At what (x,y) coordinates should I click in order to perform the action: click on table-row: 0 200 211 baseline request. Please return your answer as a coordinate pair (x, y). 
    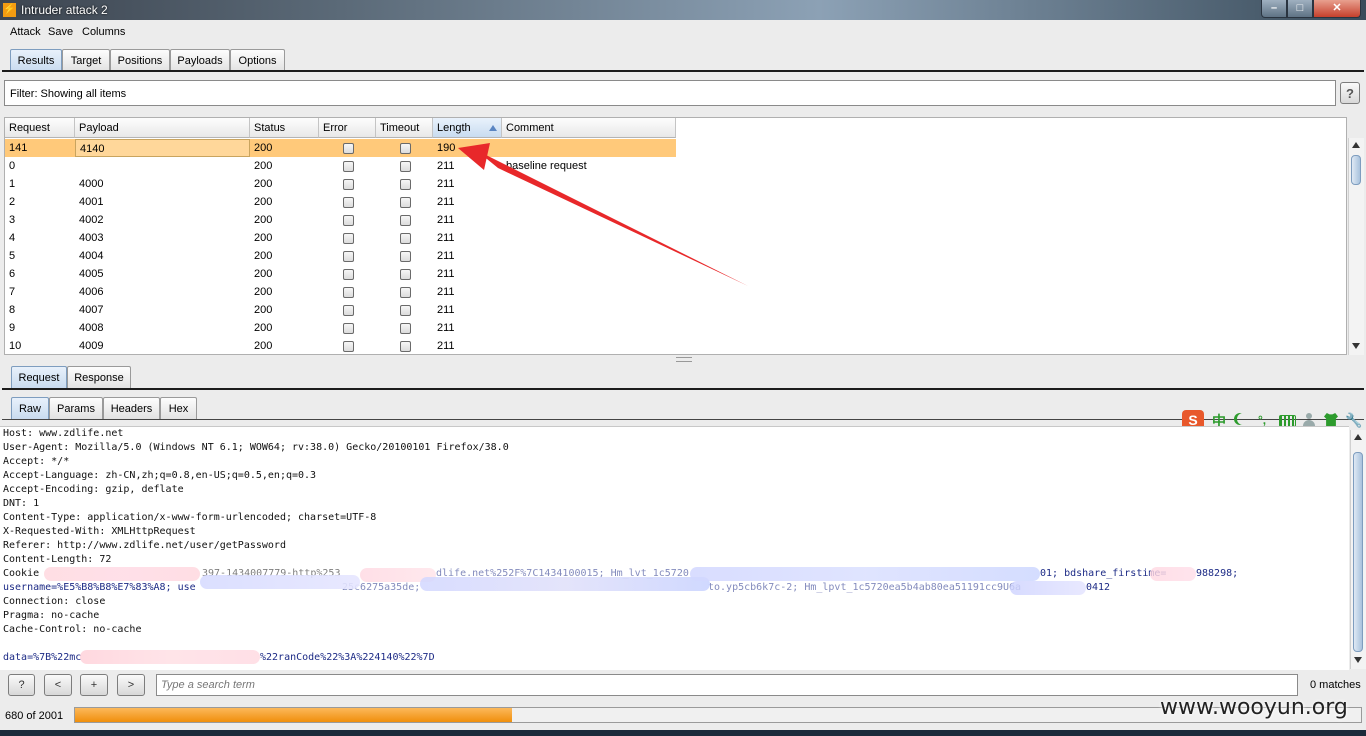
    Looking at the image, I should click on (340, 166).